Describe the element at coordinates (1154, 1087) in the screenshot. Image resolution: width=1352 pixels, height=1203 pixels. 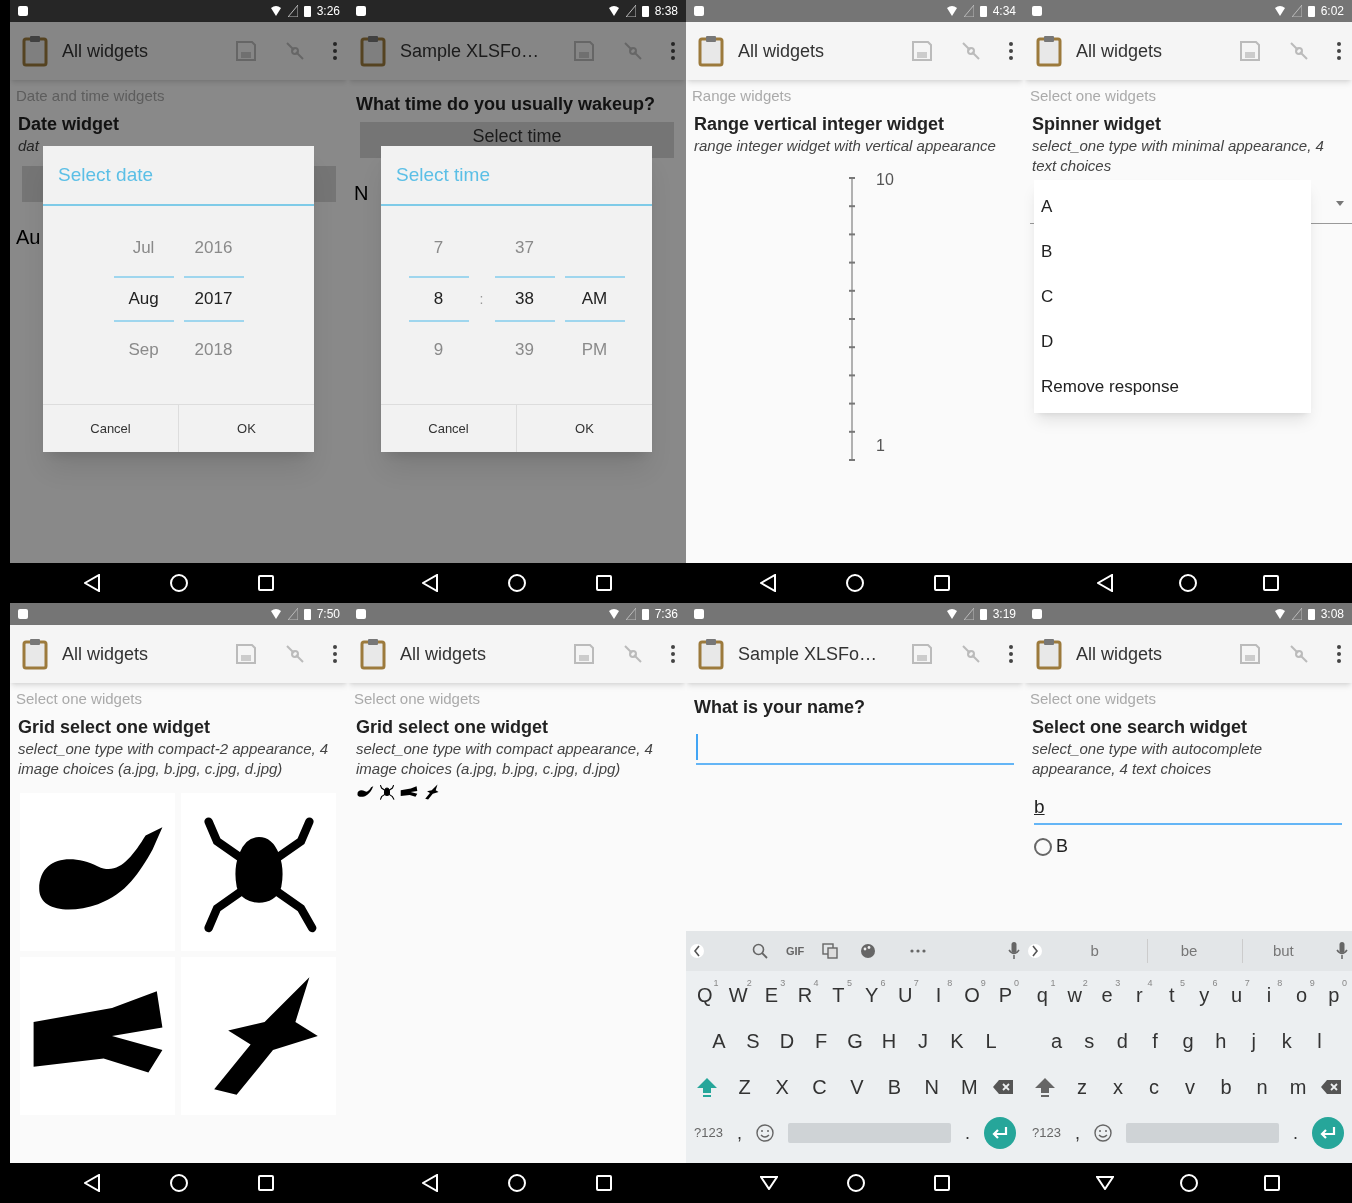
I see `keyboard-key: c` at that location.